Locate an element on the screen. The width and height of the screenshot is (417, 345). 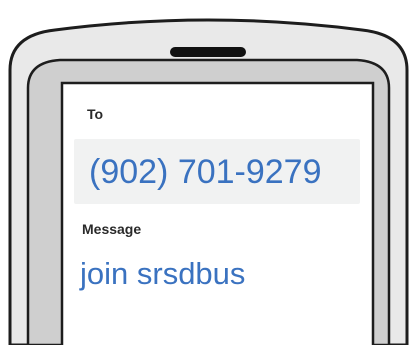
message-body: join srsdbus is located at coordinates (162, 274).